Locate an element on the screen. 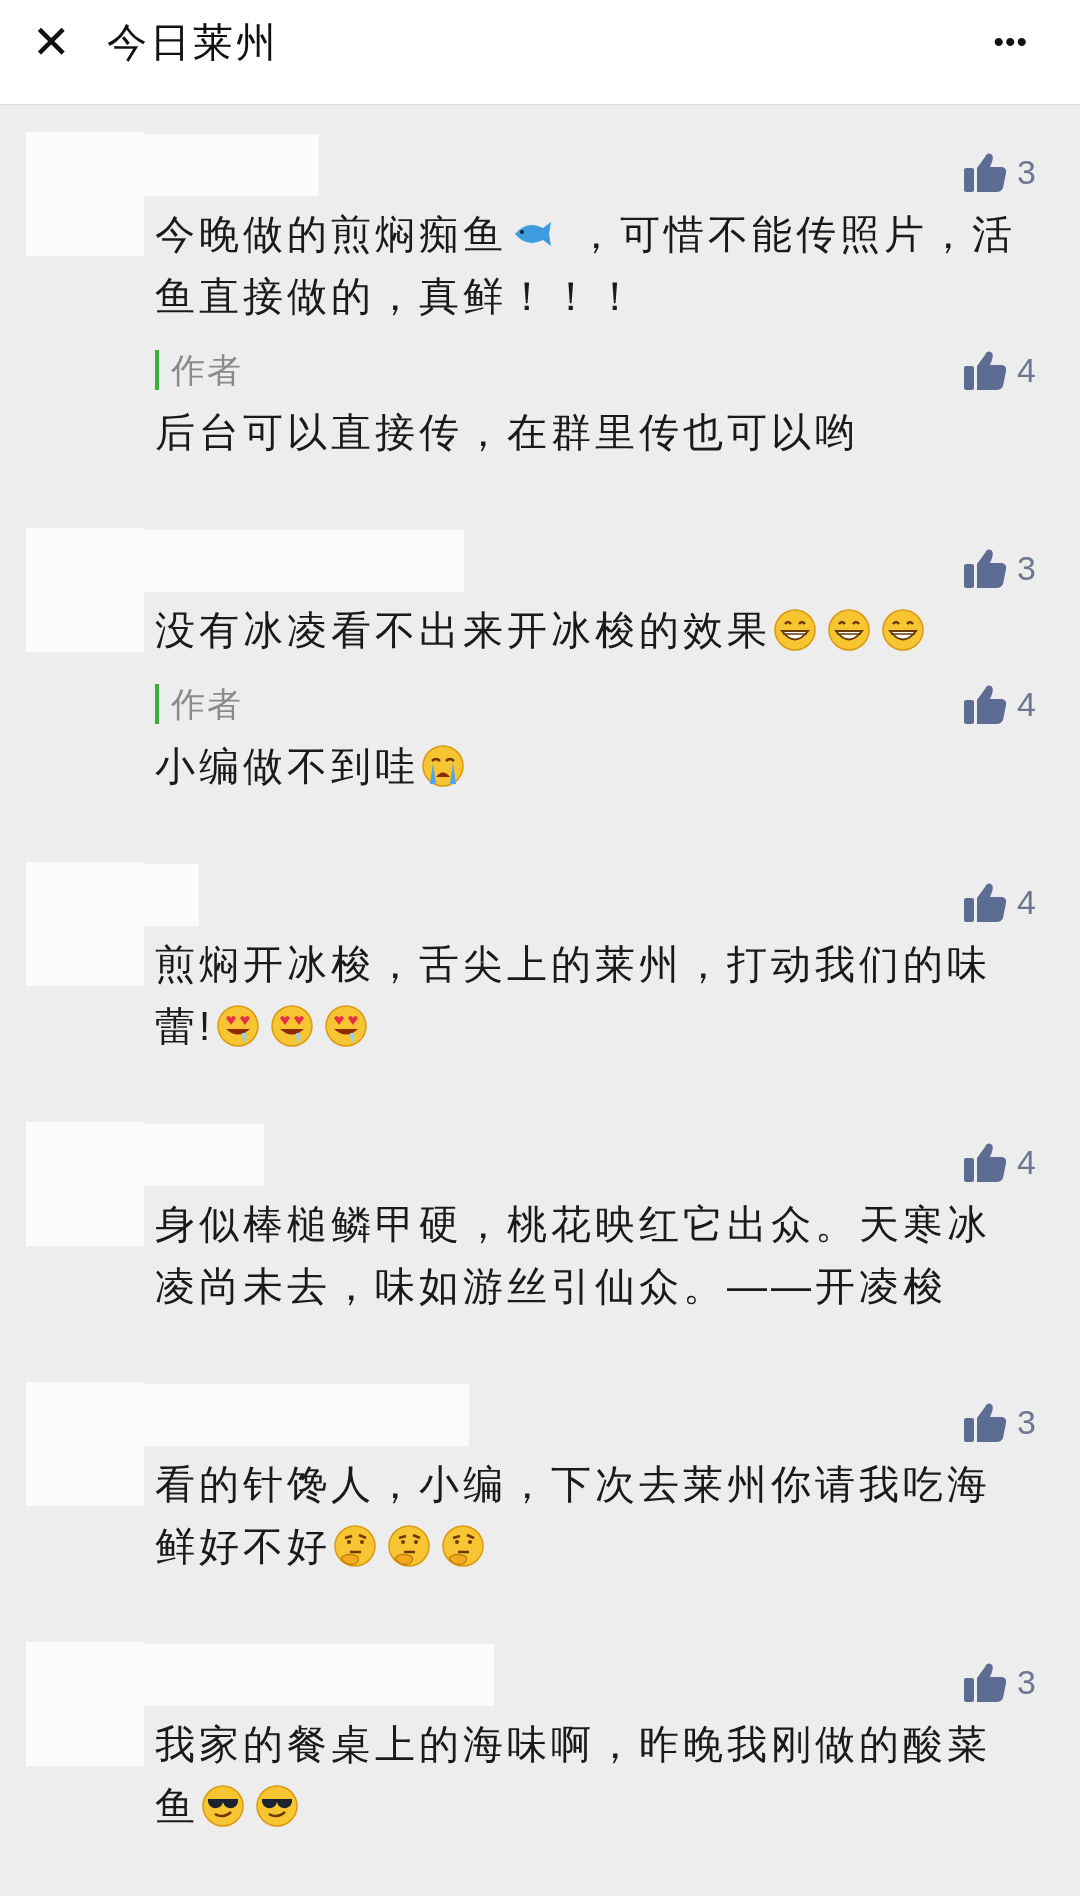 The height and width of the screenshot is (1896, 1080). crying-emoji-icon is located at coordinates (443, 766).